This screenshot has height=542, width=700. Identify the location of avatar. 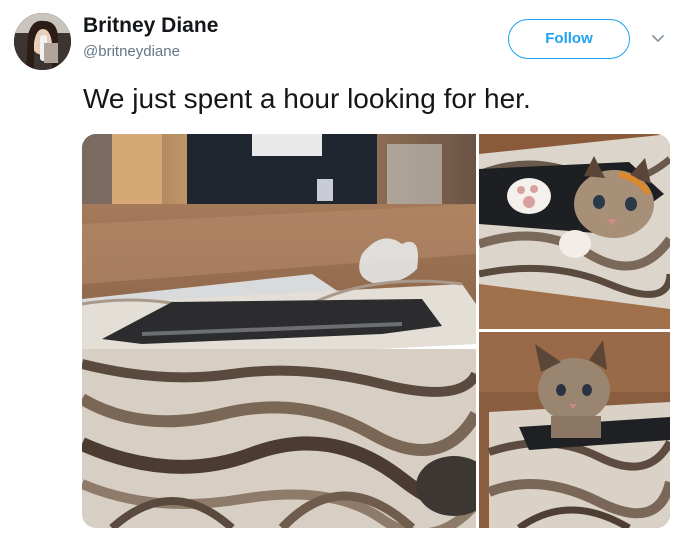
(42, 41).